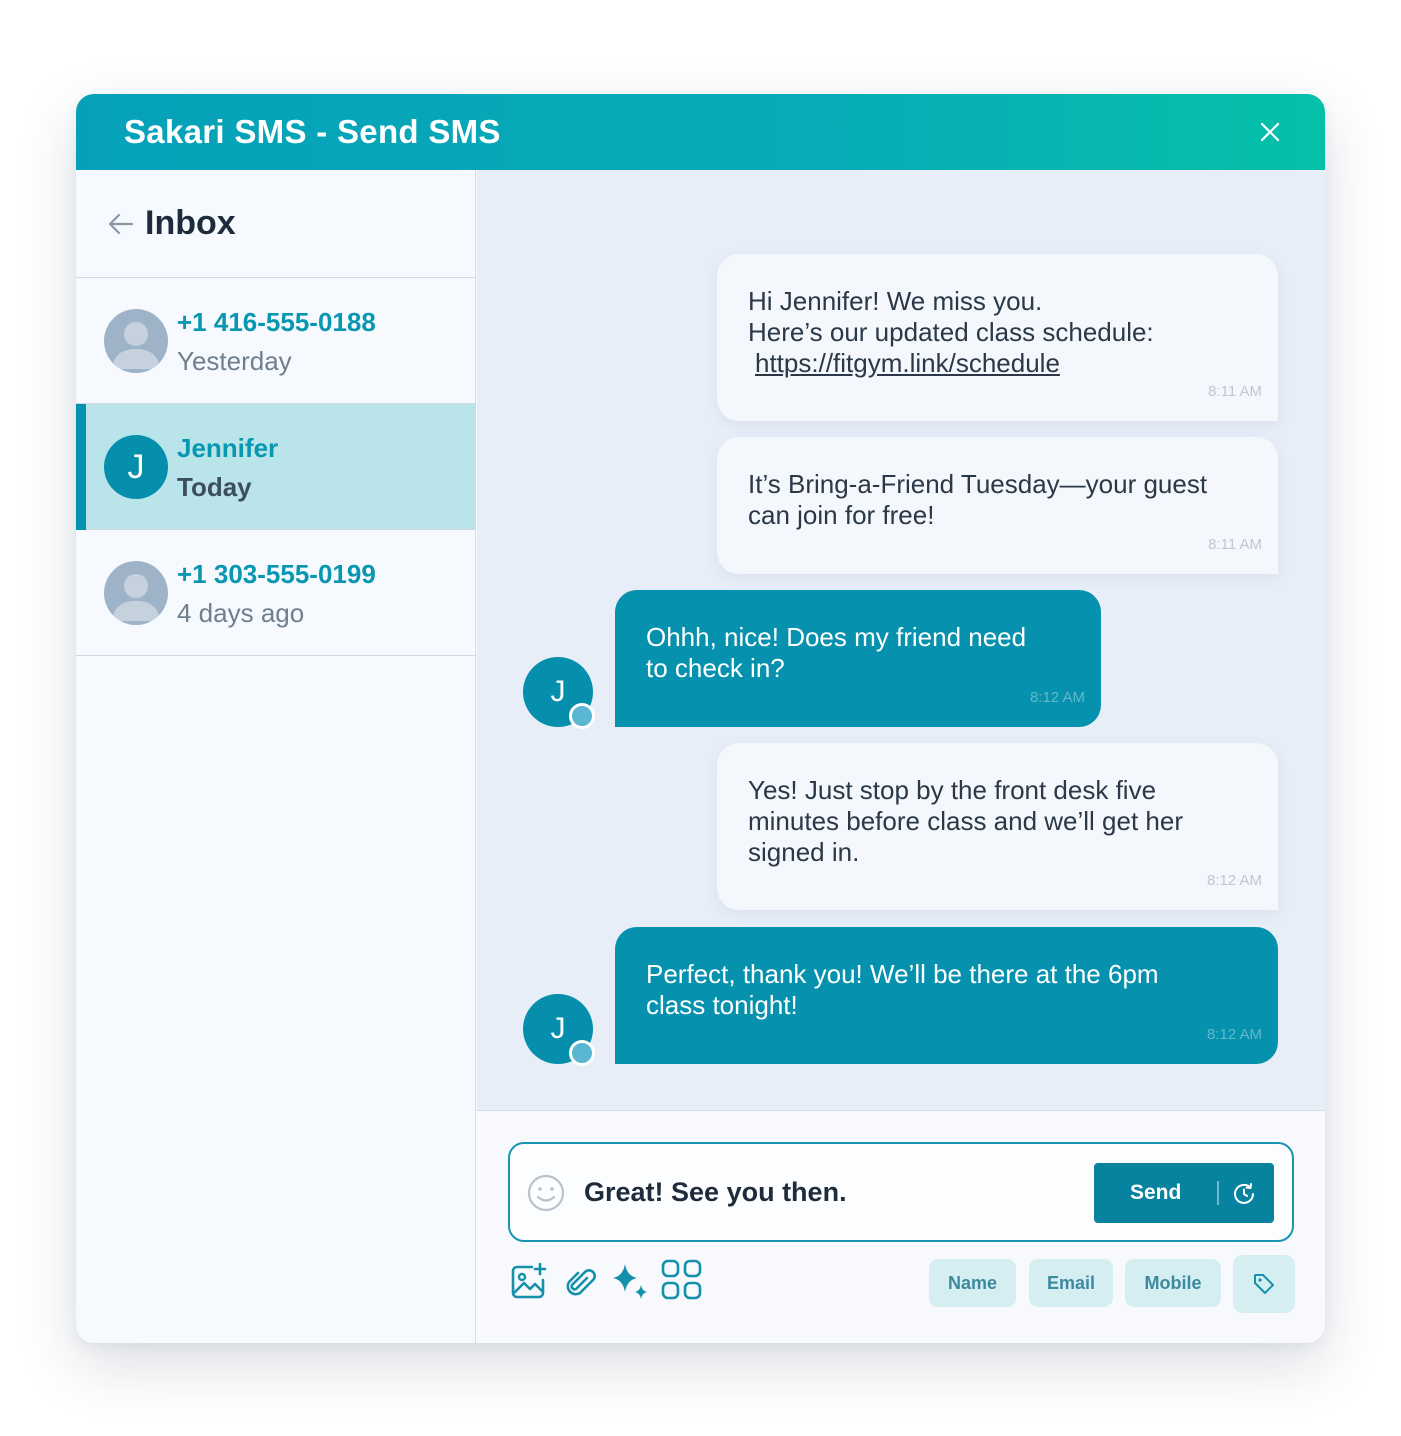  What do you see at coordinates (1156, 1192) in the screenshot?
I see `send-label: Send` at bounding box center [1156, 1192].